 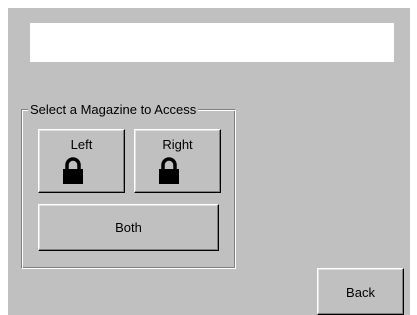 What do you see at coordinates (113, 109) in the screenshot?
I see `magazine-select-legend: Select a Magazine to Access` at bounding box center [113, 109].